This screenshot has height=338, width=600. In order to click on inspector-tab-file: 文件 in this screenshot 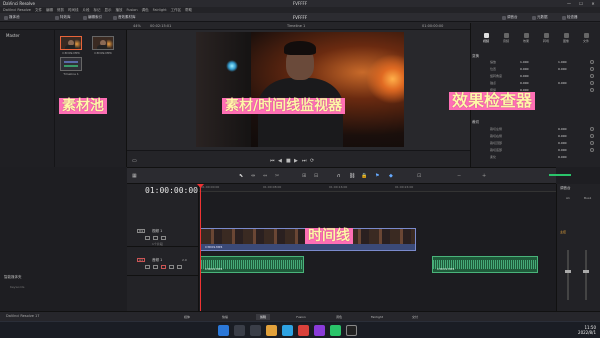, I will do `click(586, 38)`.